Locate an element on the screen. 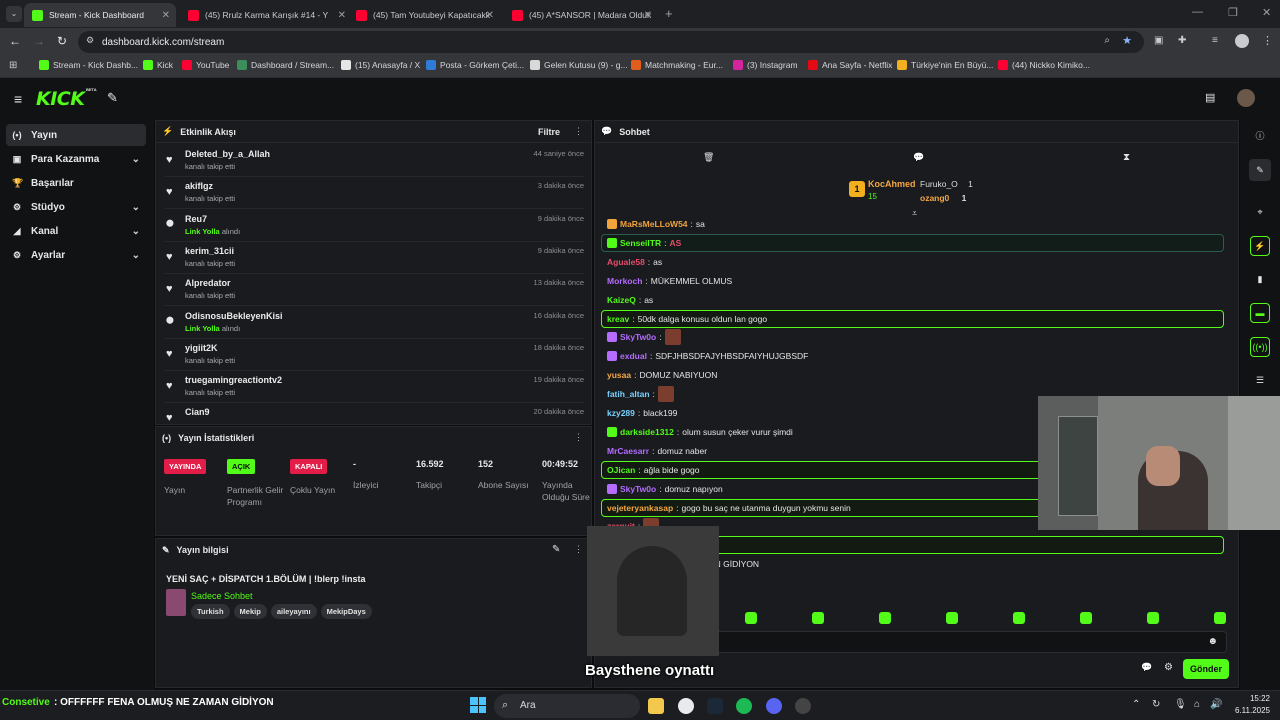 The width and height of the screenshot is (1280, 720). bookmark-item: (3) Instagram is located at coordinates (765, 65).